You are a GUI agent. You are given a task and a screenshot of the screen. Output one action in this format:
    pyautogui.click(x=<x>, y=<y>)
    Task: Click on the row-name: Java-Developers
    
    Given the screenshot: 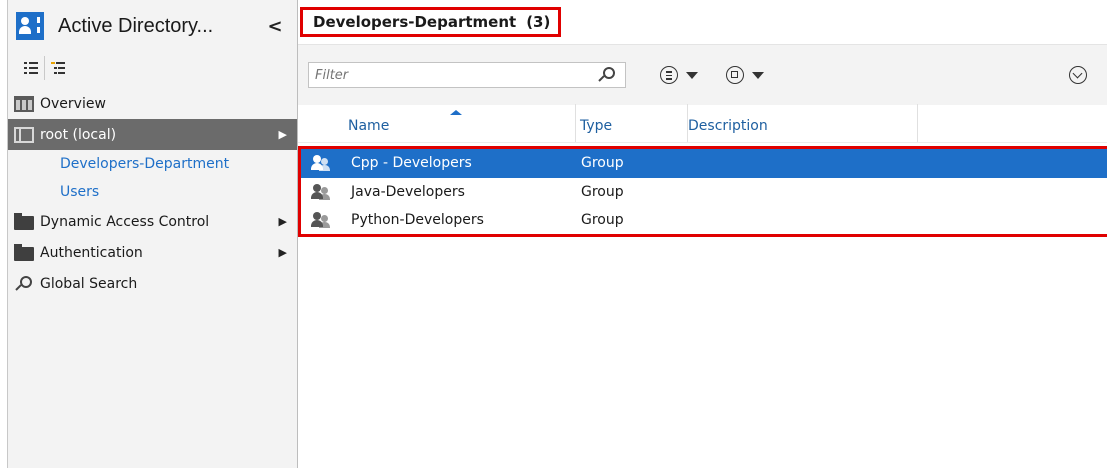 What is the action you would take?
    pyautogui.click(x=408, y=191)
    